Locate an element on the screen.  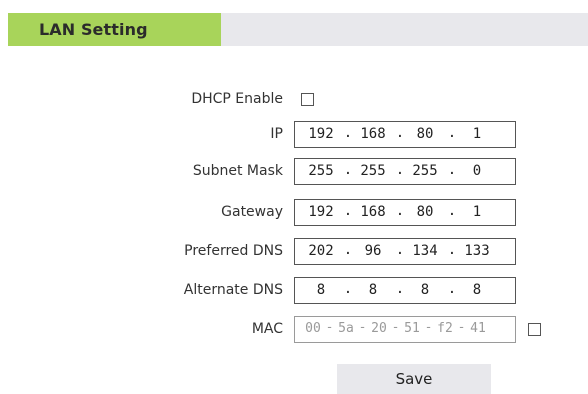
gateway-octet-2: 168 is located at coordinates (373, 212).